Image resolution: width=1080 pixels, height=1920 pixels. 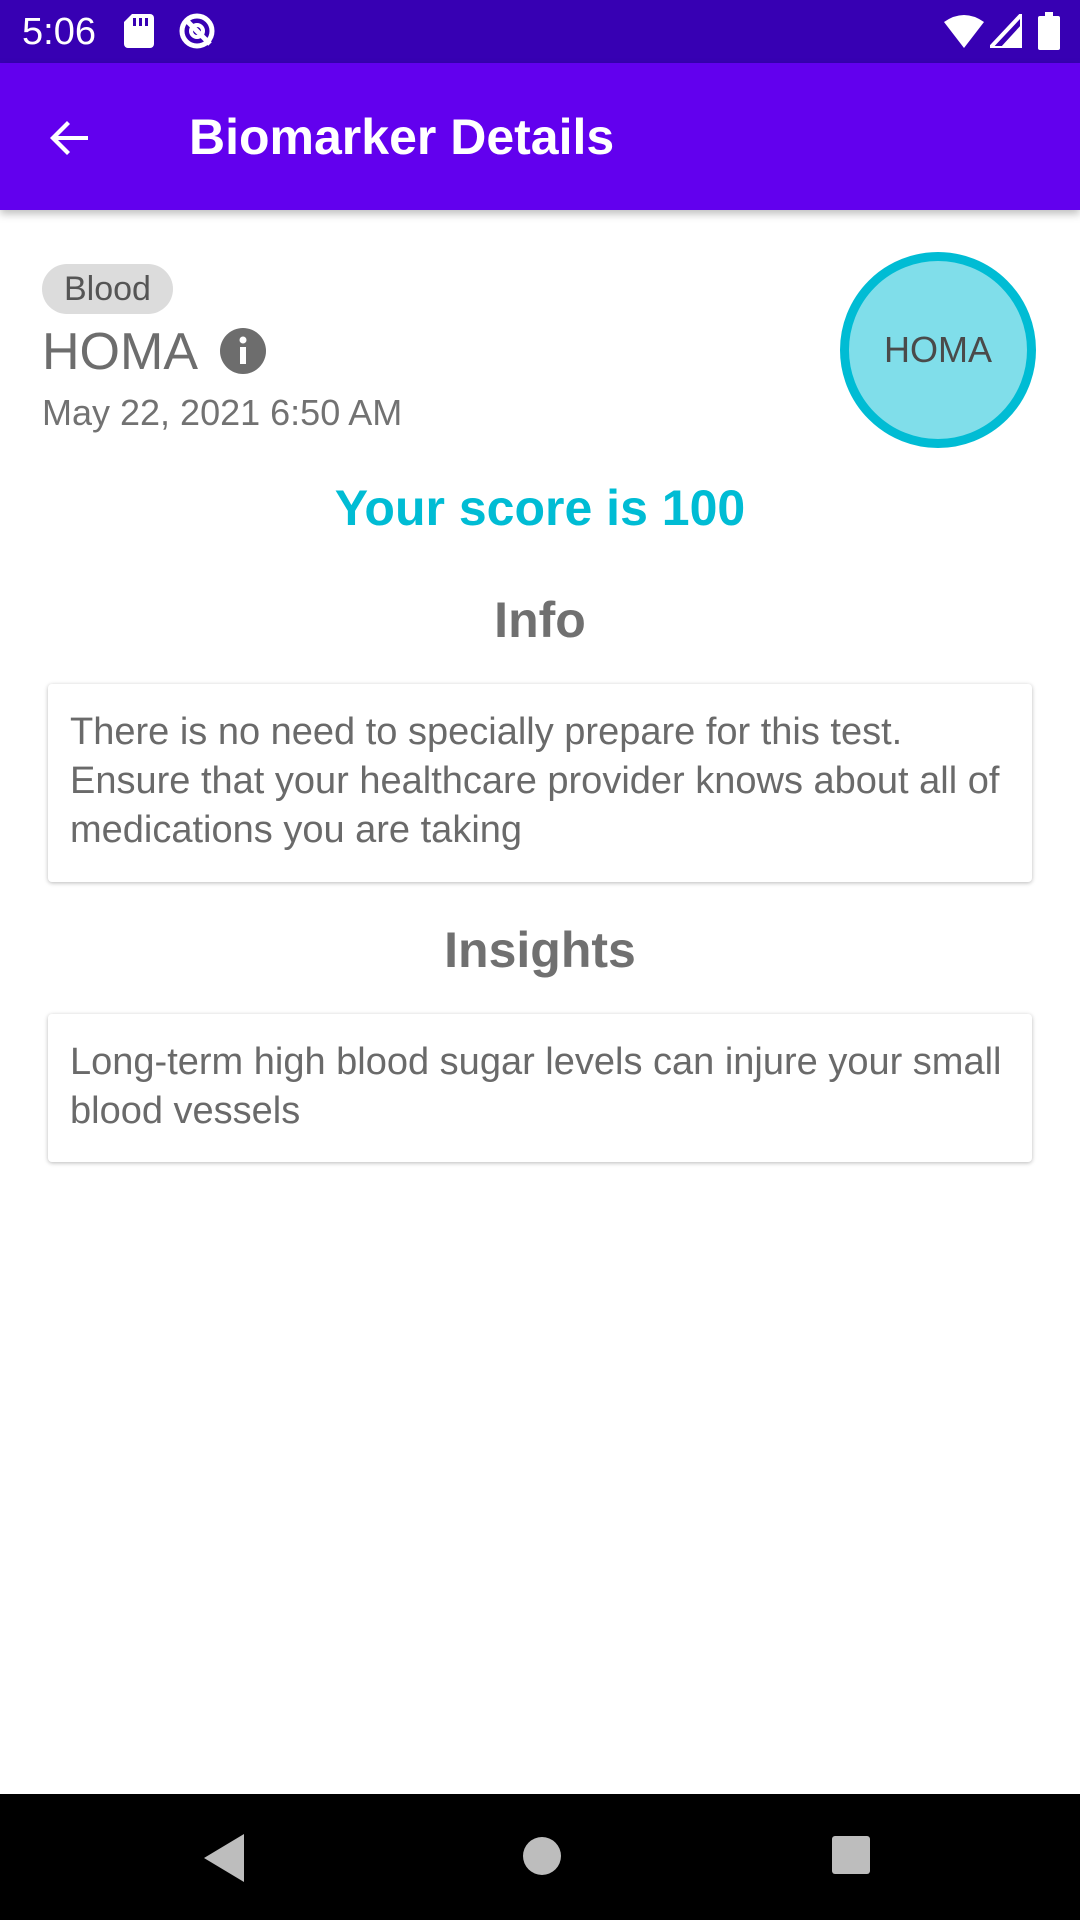 What do you see at coordinates (1006, 31) in the screenshot?
I see `signal-icon` at bounding box center [1006, 31].